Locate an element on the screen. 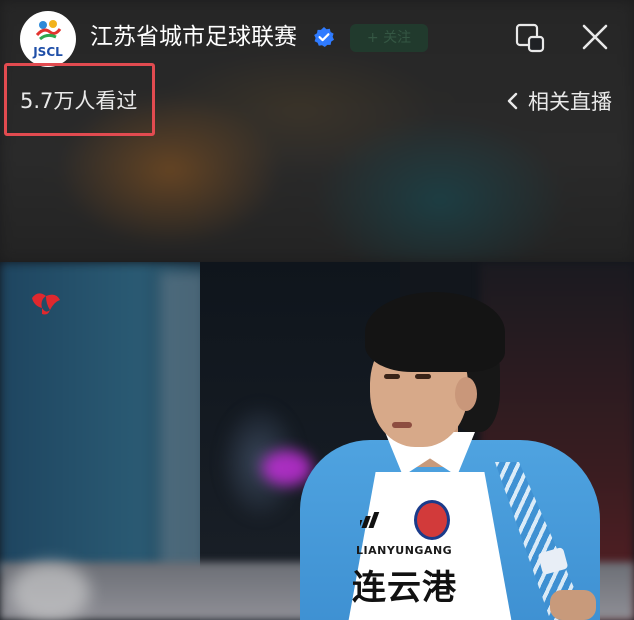 Image resolution: width=634 pixels, height=620 pixels. chevron-left-icon is located at coordinates (512, 101).